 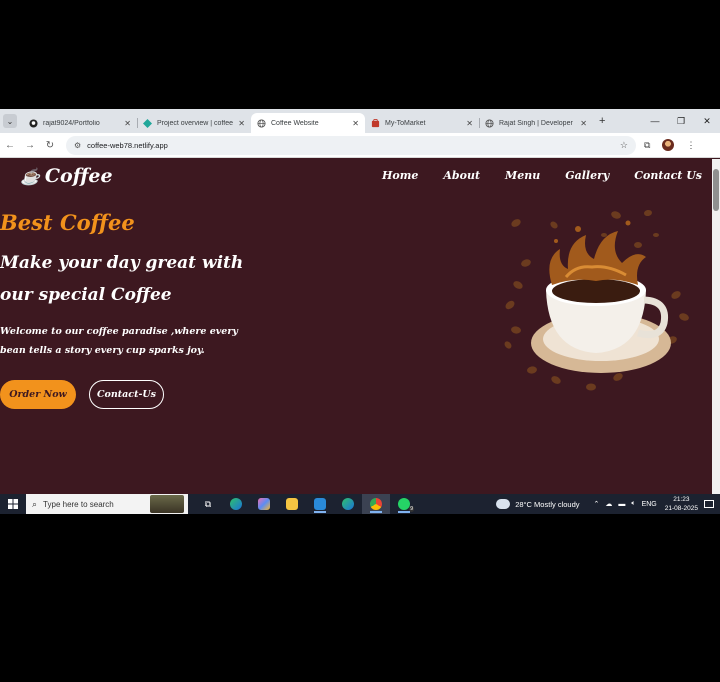 What do you see at coordinates (351, 145) in the screenshot?
I see `address-bar: ⚙ coffee-web78.netlify.app ☆` at bounding box center [351, 145].